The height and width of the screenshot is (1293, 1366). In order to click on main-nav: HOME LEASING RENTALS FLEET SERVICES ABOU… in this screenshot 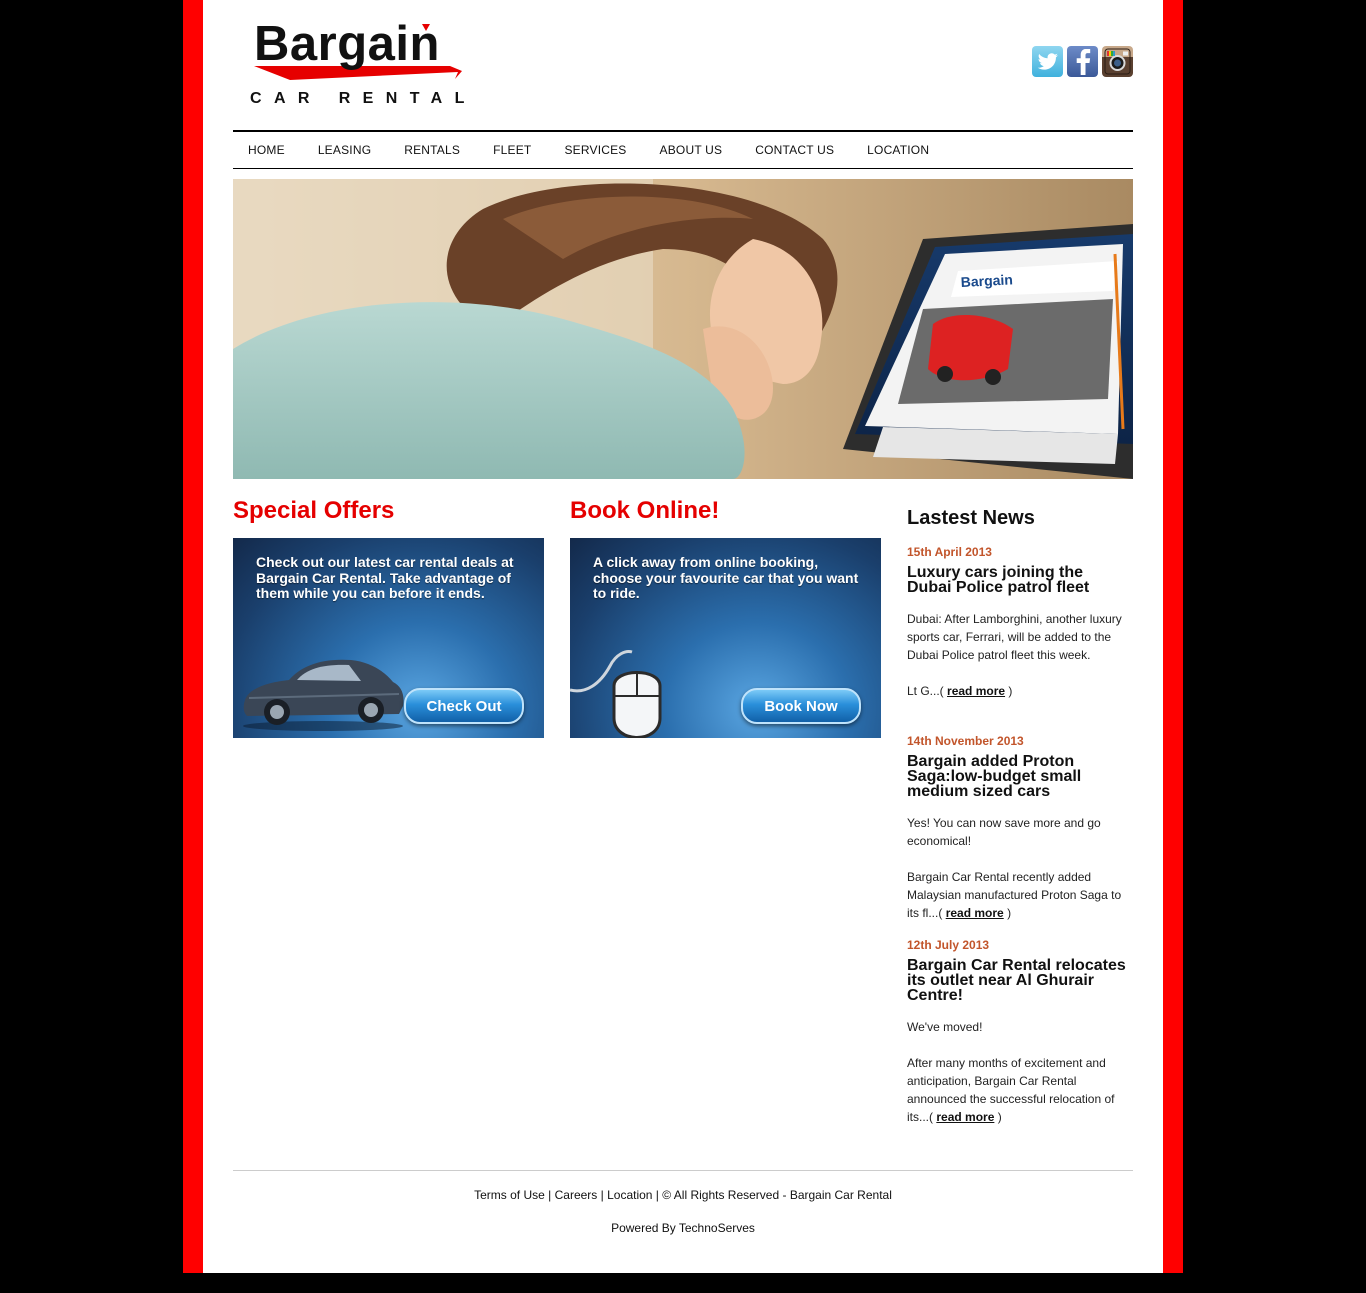, I will do `click(683, 149)`.